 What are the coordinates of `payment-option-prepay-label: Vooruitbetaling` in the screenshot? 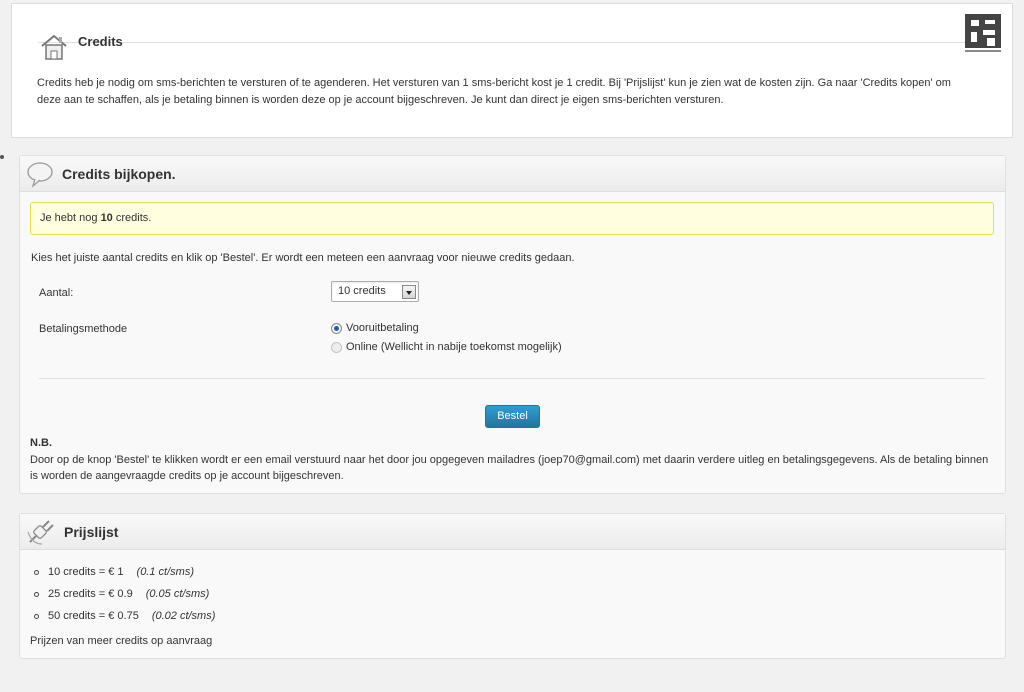 It's located at (382, 328).